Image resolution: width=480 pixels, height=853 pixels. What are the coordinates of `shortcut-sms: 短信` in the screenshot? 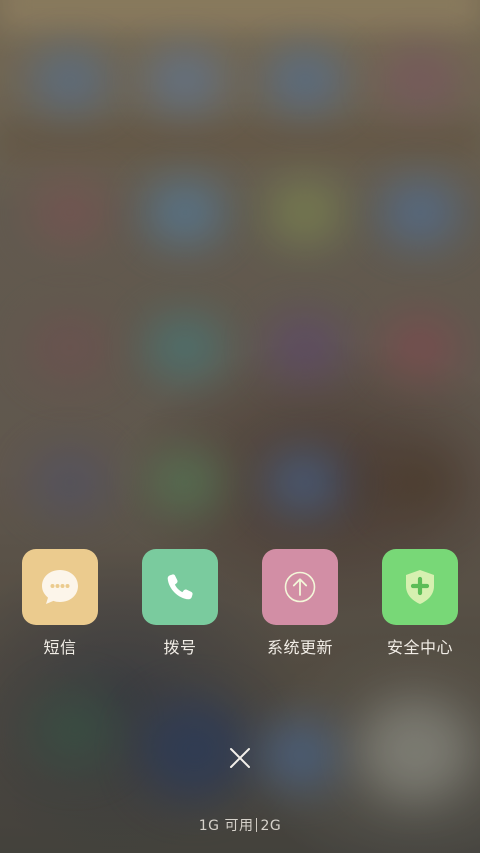 It's located at (60, 603).